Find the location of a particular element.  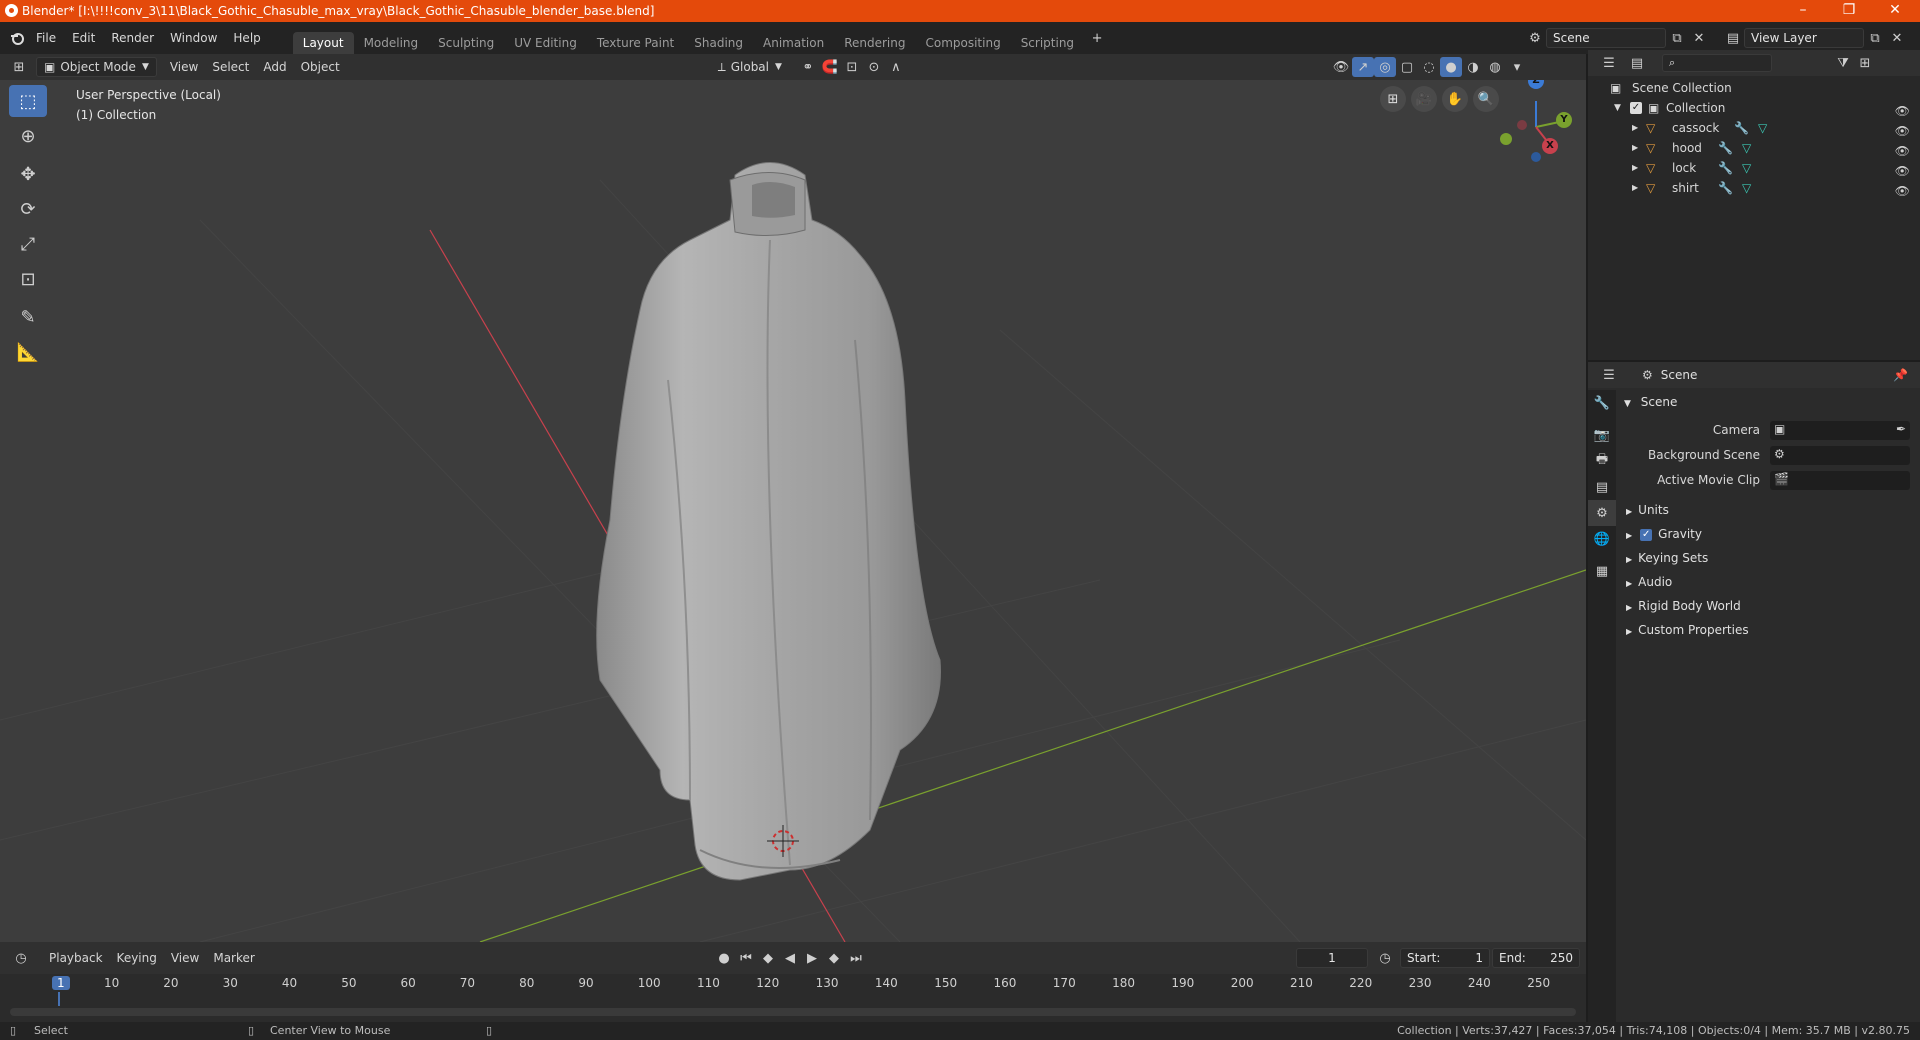

next-keyframe-icon: ◆ is located at coordinates (834, 958).